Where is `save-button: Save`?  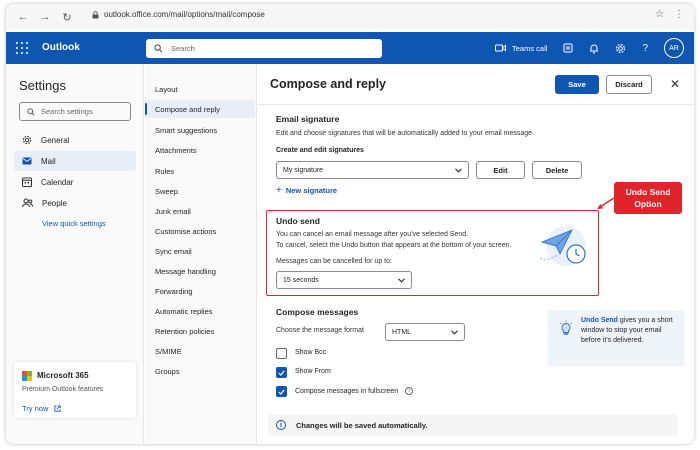 save-button: Save is located at coordinates (577, 84).